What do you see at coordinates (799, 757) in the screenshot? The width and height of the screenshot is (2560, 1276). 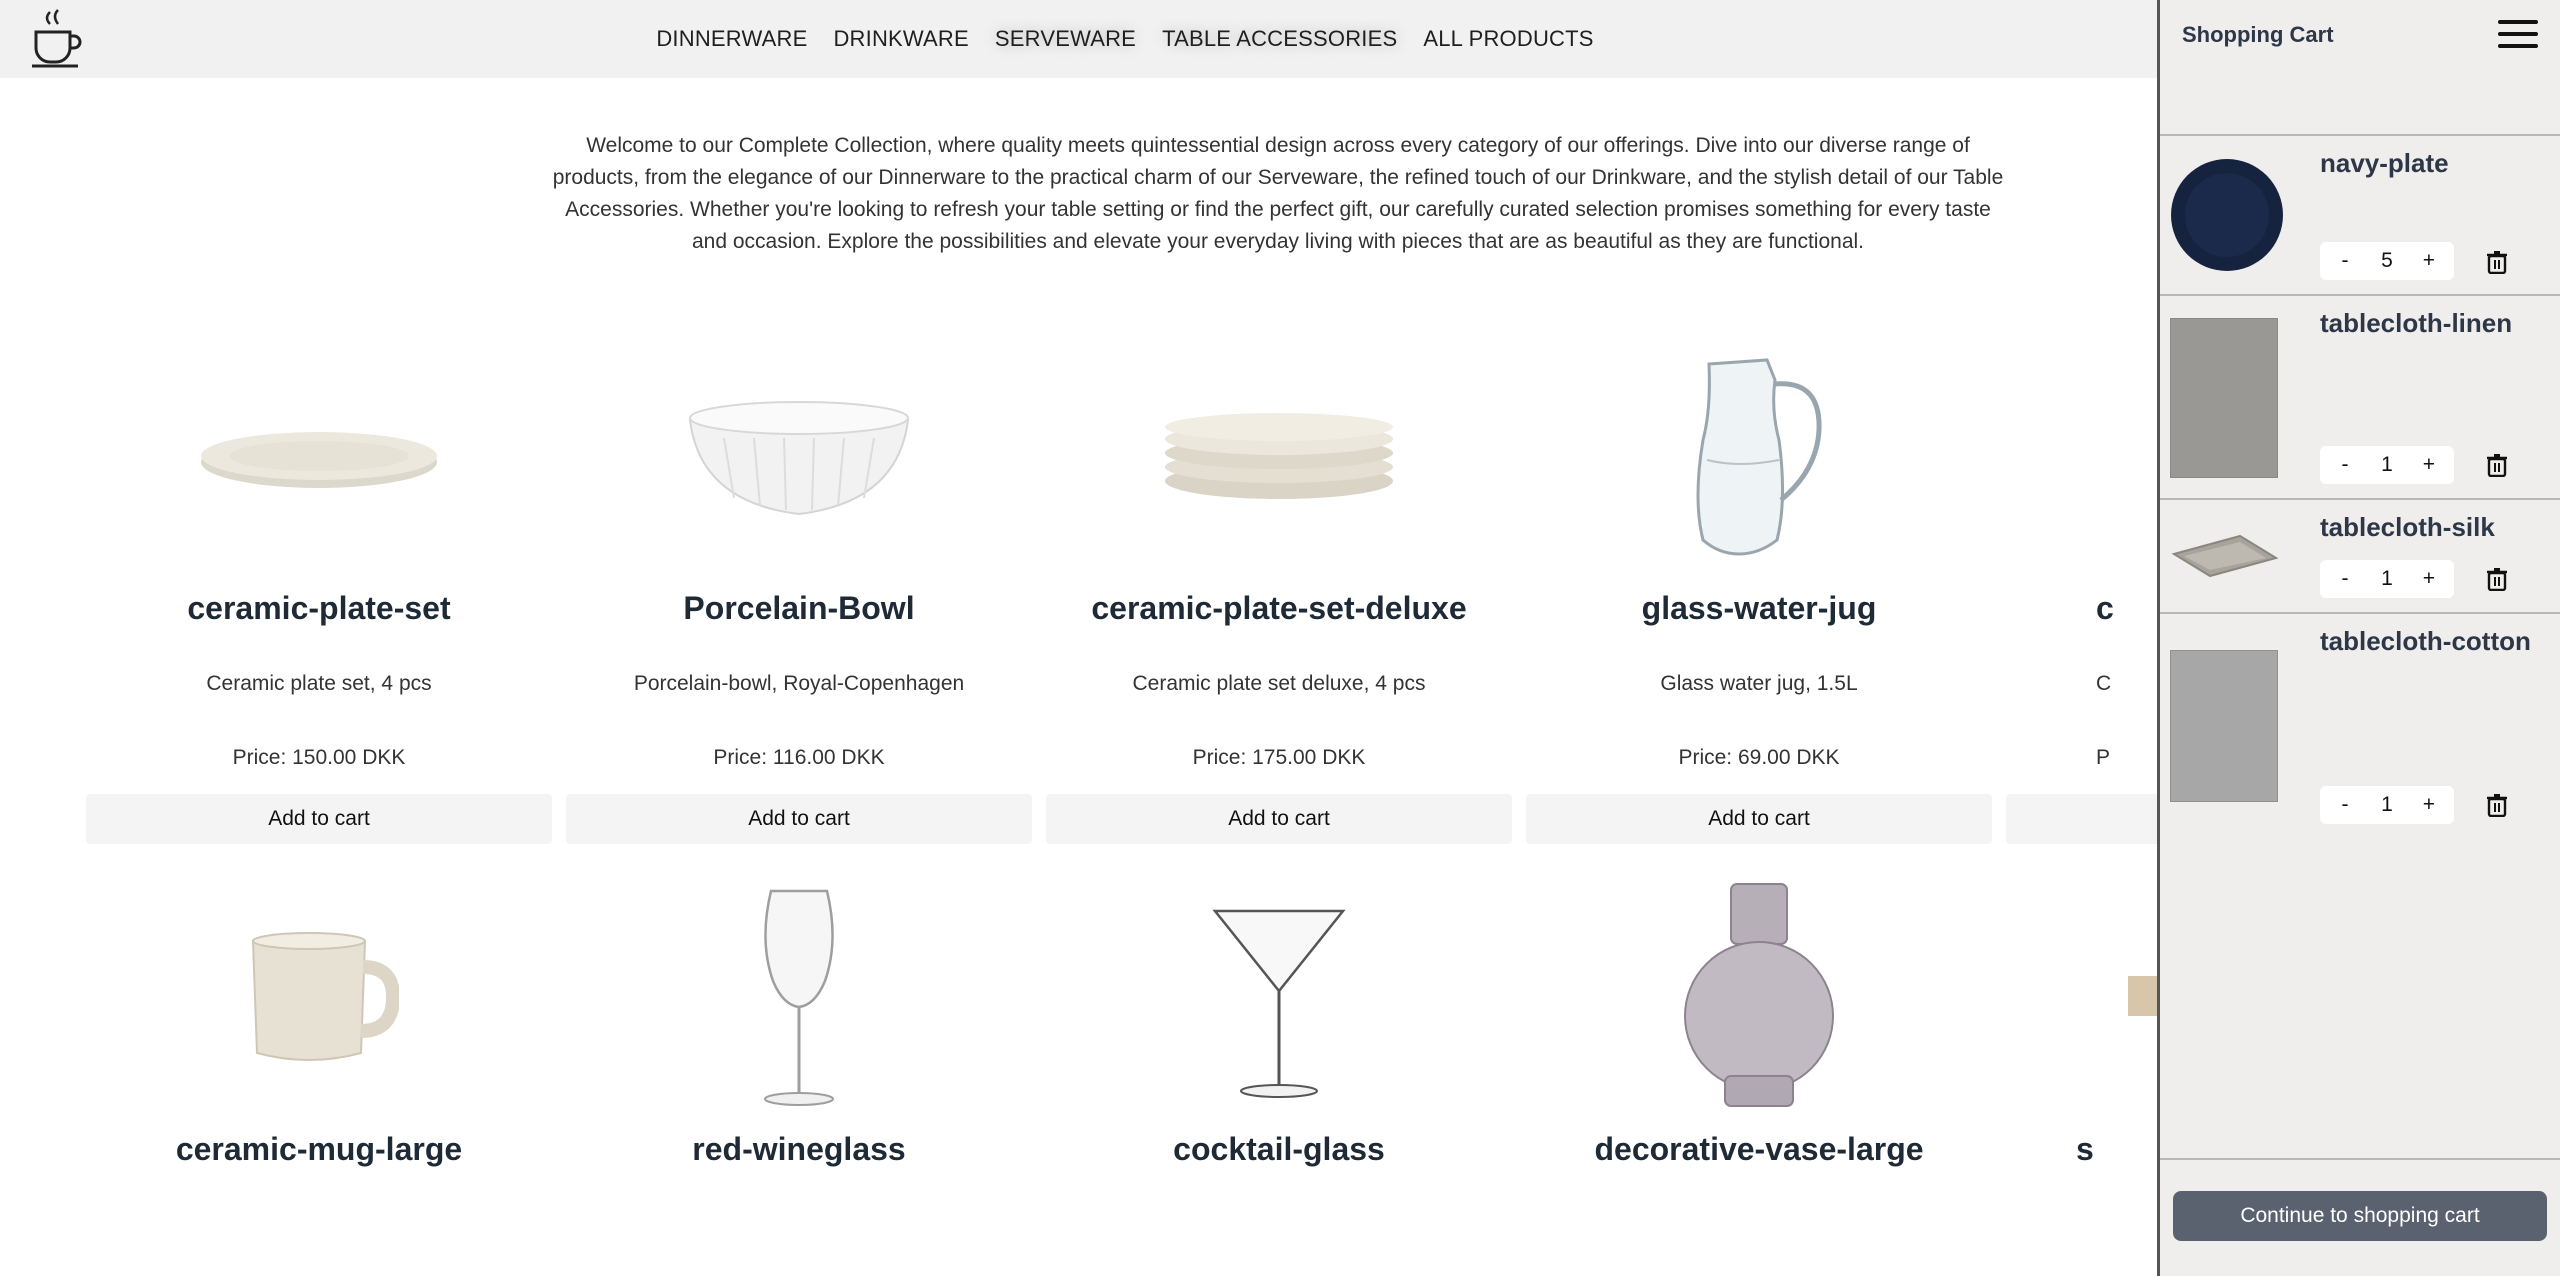 I see `product-price: Price: 116.00 DKK` at bounding box center [799, 757].